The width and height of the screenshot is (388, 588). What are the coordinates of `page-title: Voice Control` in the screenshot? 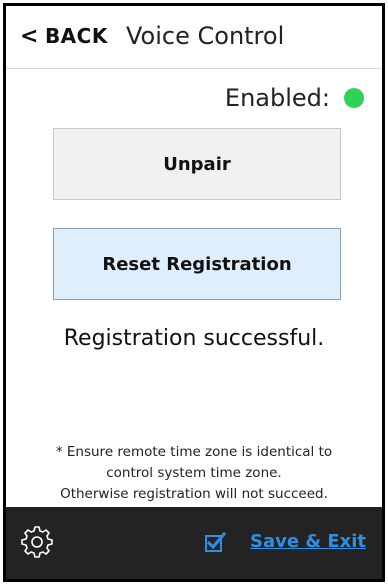 It's located at (205, 36).